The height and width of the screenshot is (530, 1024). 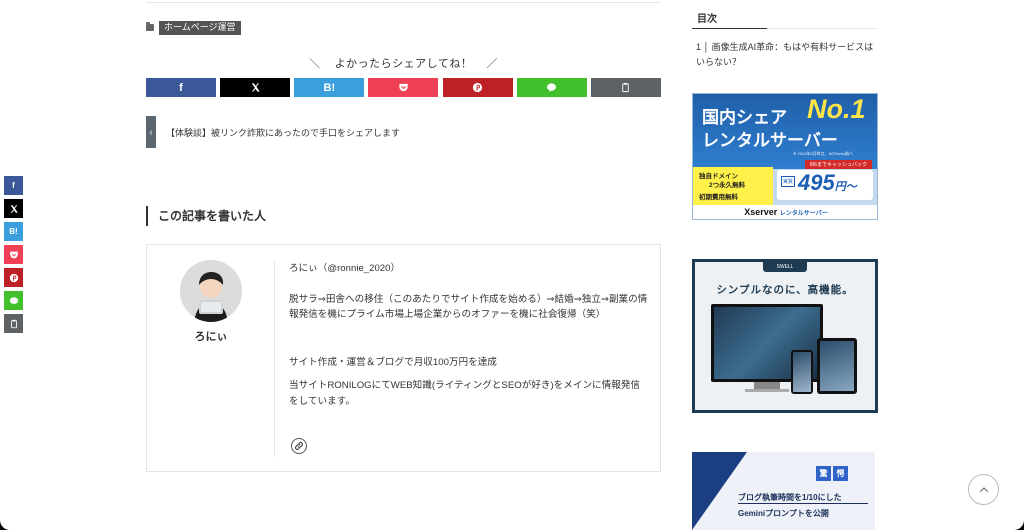 I want to click on prev-post-title: 【体験談】被リンク詐欺にあったので手口をシェアします, so click(x=283, y=132).